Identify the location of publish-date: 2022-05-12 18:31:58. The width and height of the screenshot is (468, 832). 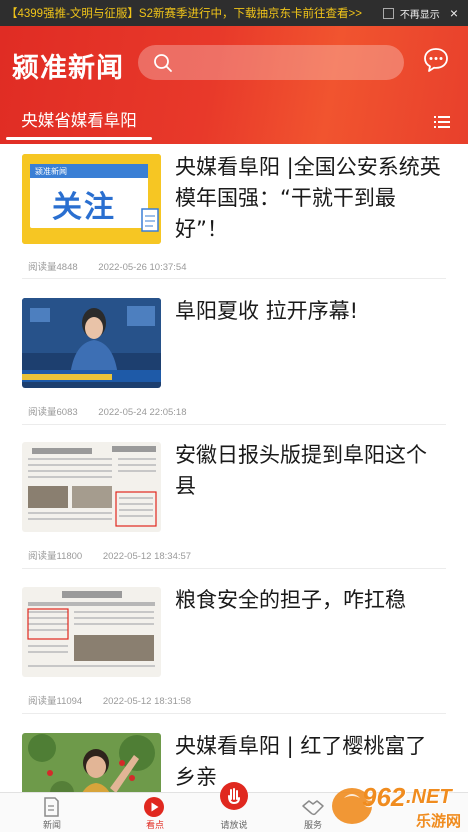
(147, 701).